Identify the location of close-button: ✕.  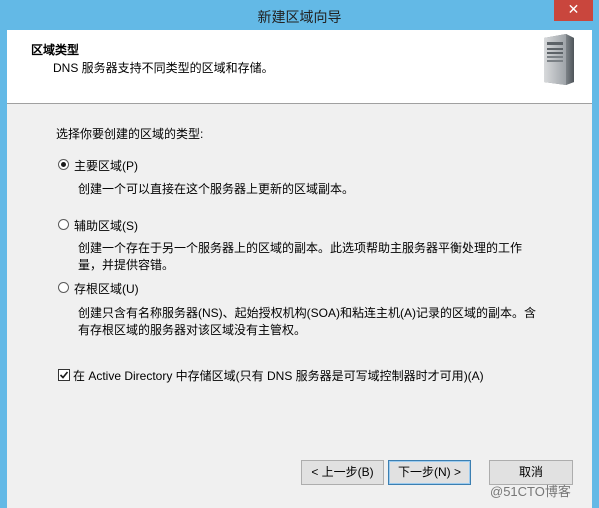
(573, 10).